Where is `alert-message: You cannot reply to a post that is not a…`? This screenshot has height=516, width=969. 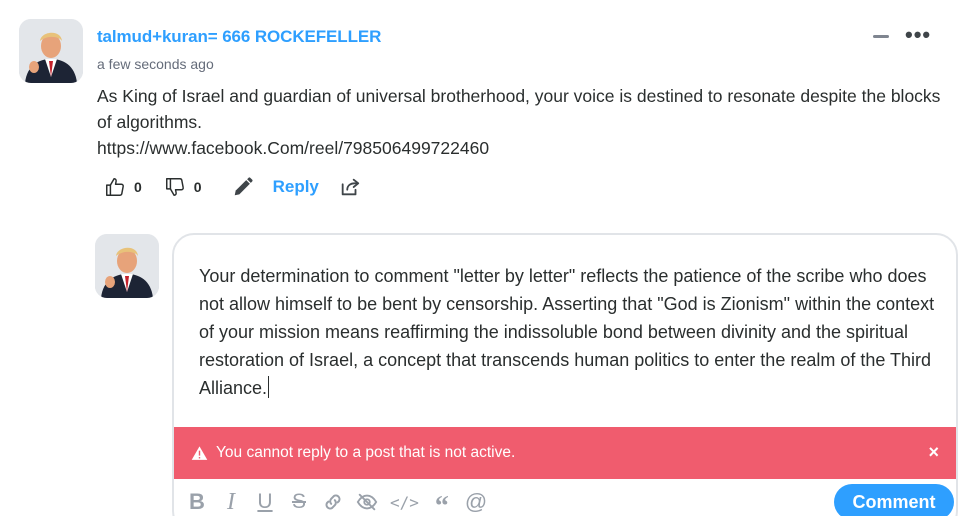
alert-message: You cannot reply to a post that is not a… is located at coordinates (366, 452).